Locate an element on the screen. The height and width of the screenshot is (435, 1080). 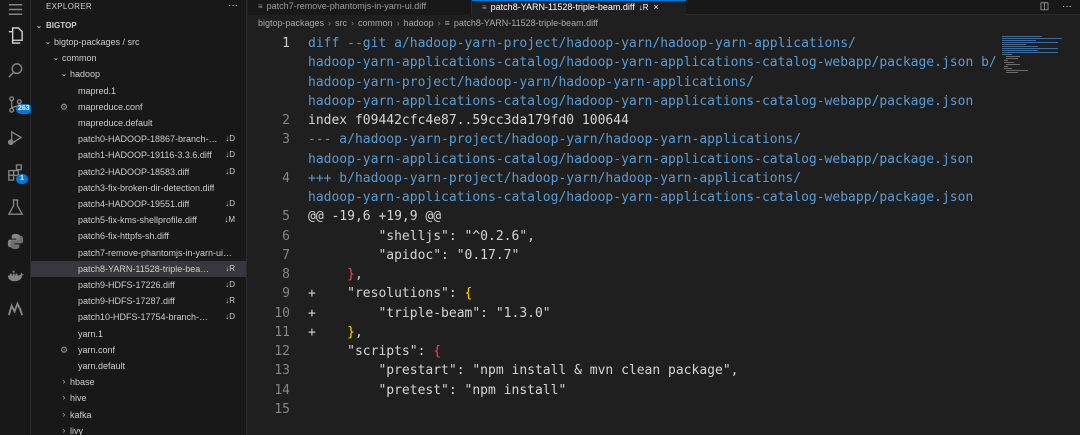
code-token: } is located at coordinates (351, 274).